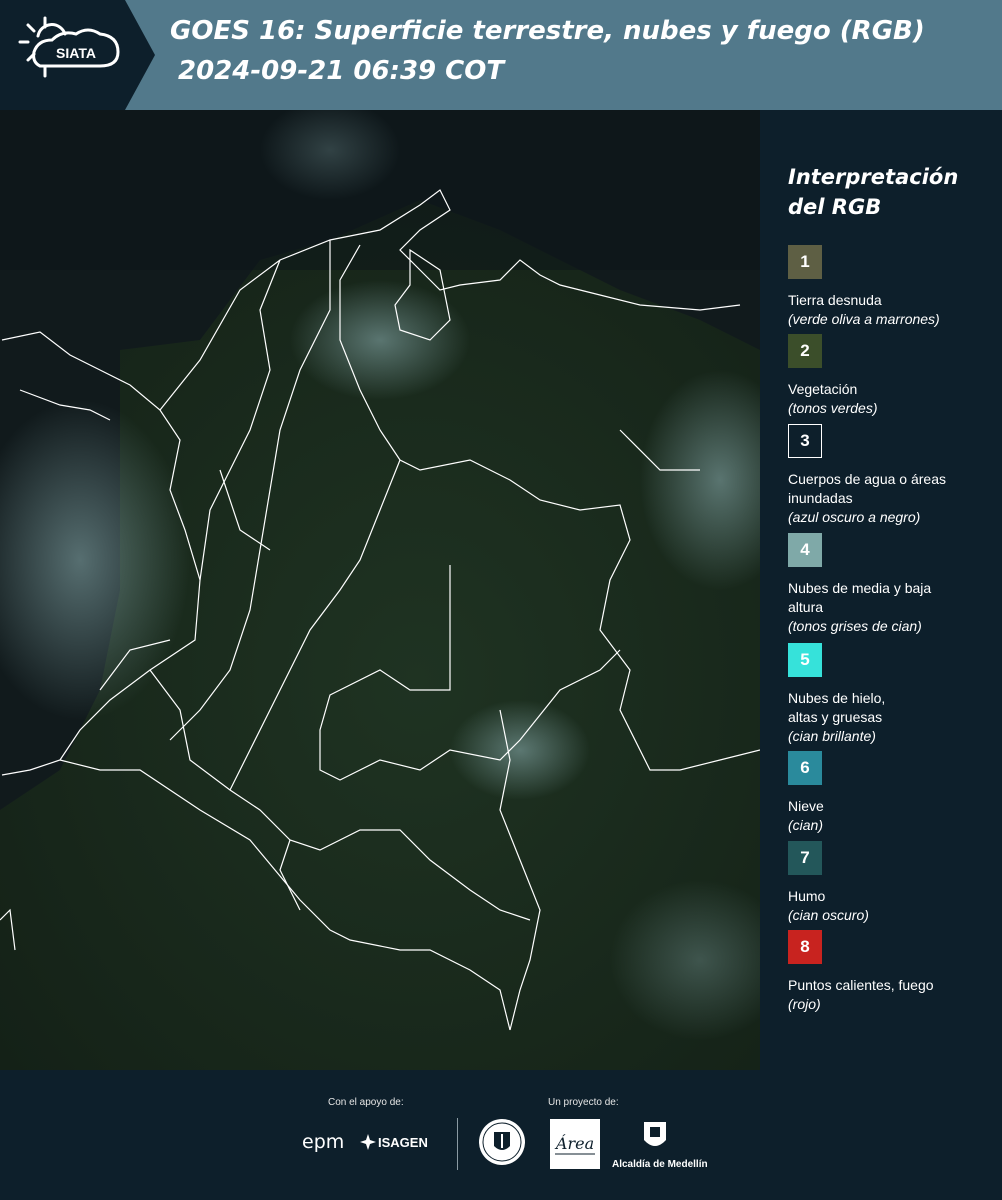  I want to click on medellin-coat-of-arms, so click(655, 1134).